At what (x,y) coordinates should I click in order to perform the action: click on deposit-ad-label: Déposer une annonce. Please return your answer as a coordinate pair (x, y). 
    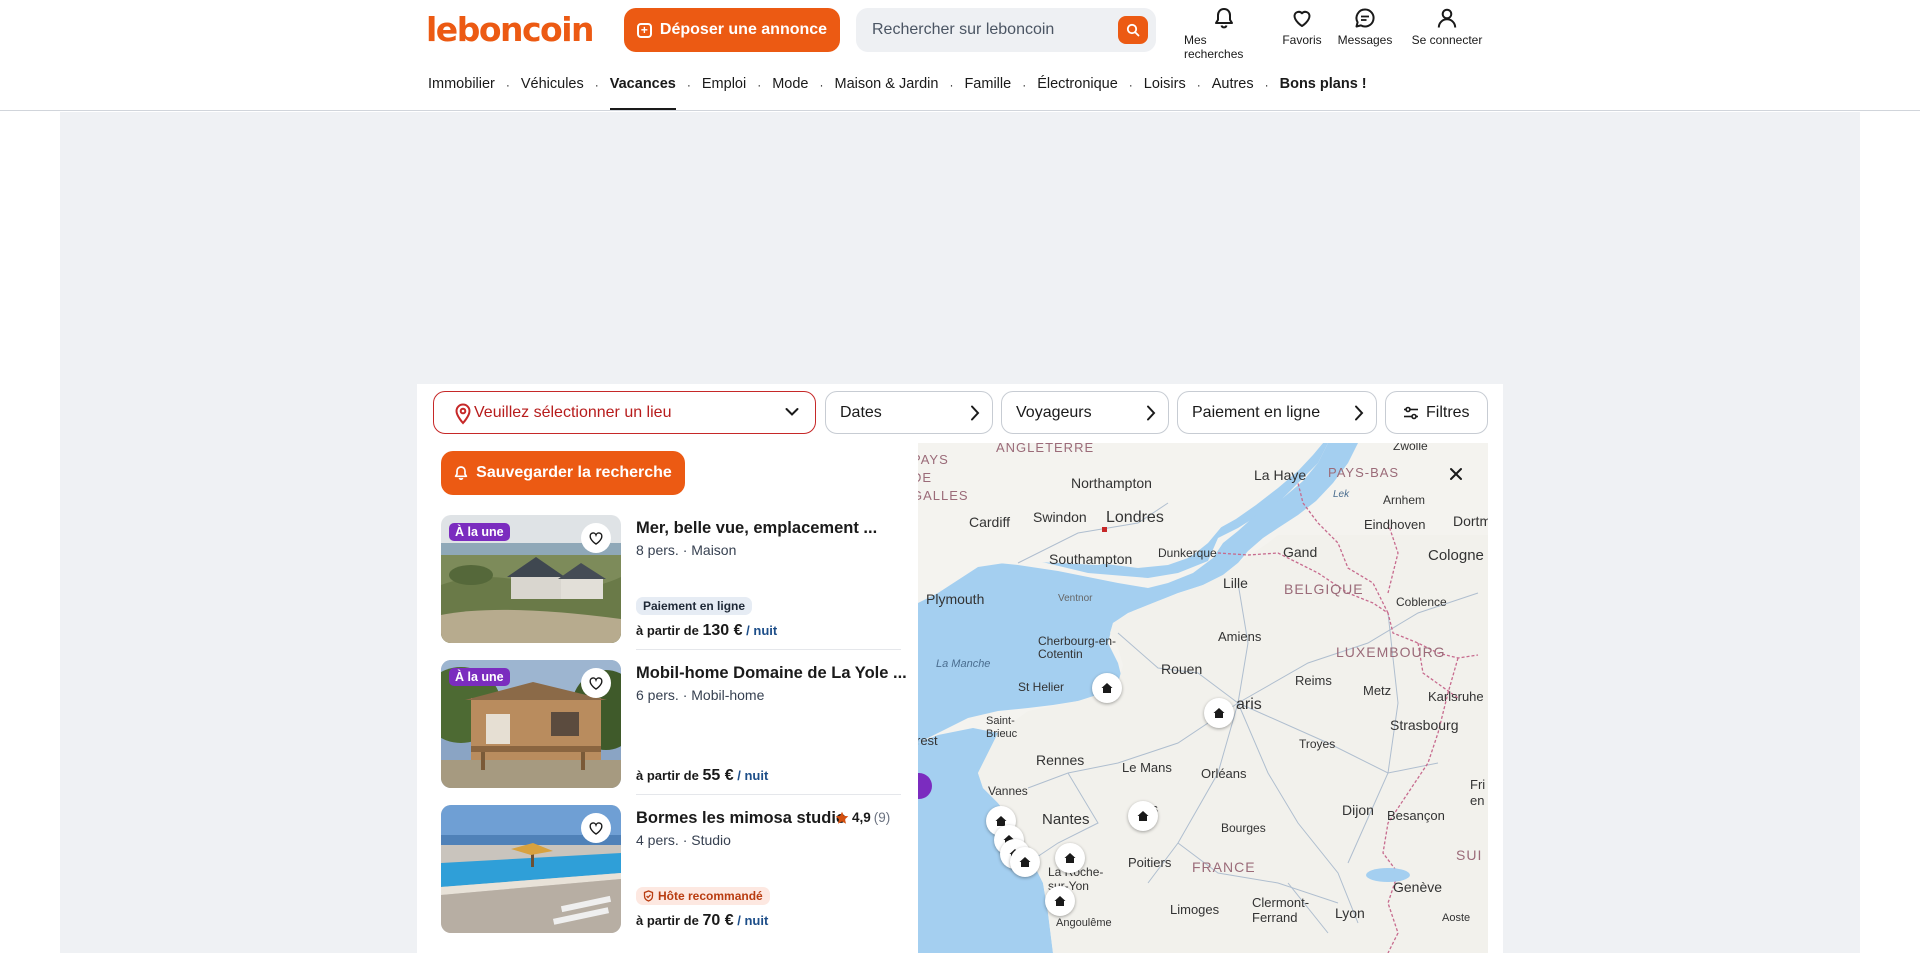
    Looking at the image, I should click on (743, 29).